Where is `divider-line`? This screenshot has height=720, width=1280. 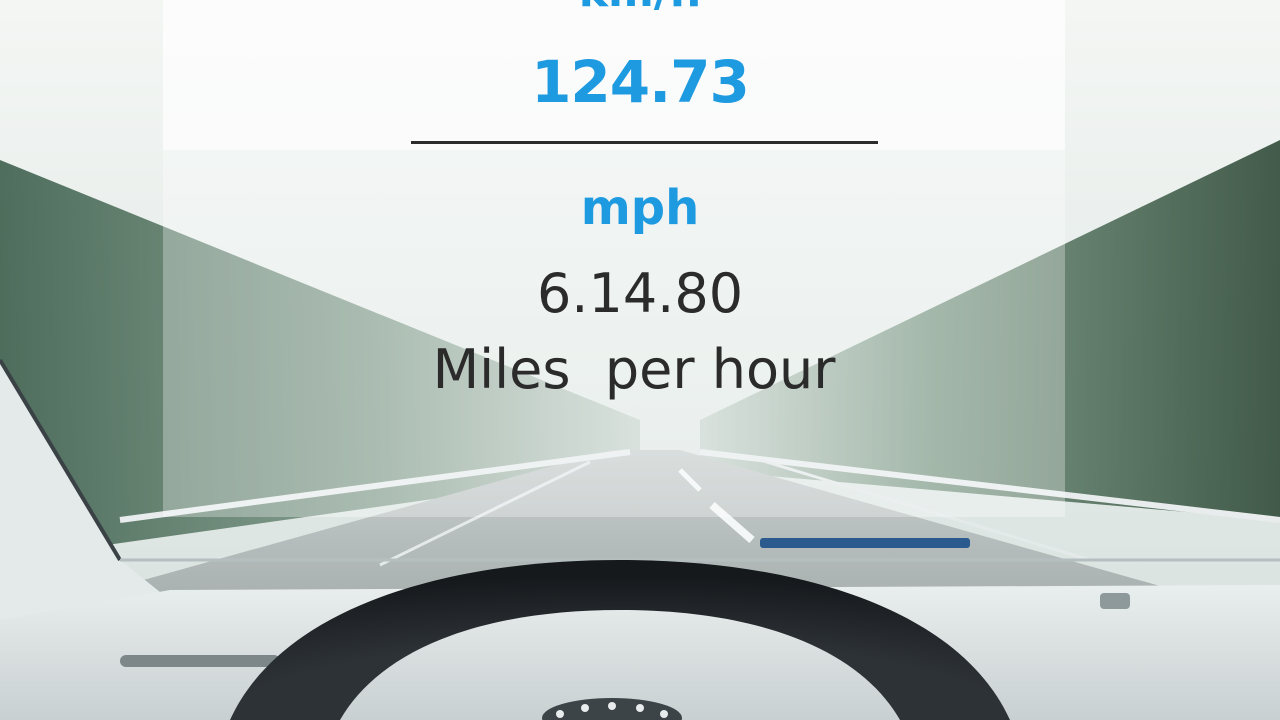
divider-line is located at coordinates (644, 142).